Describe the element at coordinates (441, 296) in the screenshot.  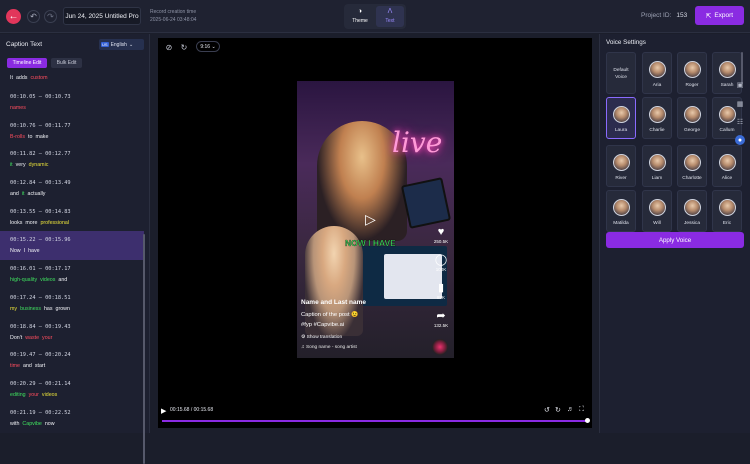
I see `save-button: ▮ 89K` at that location.